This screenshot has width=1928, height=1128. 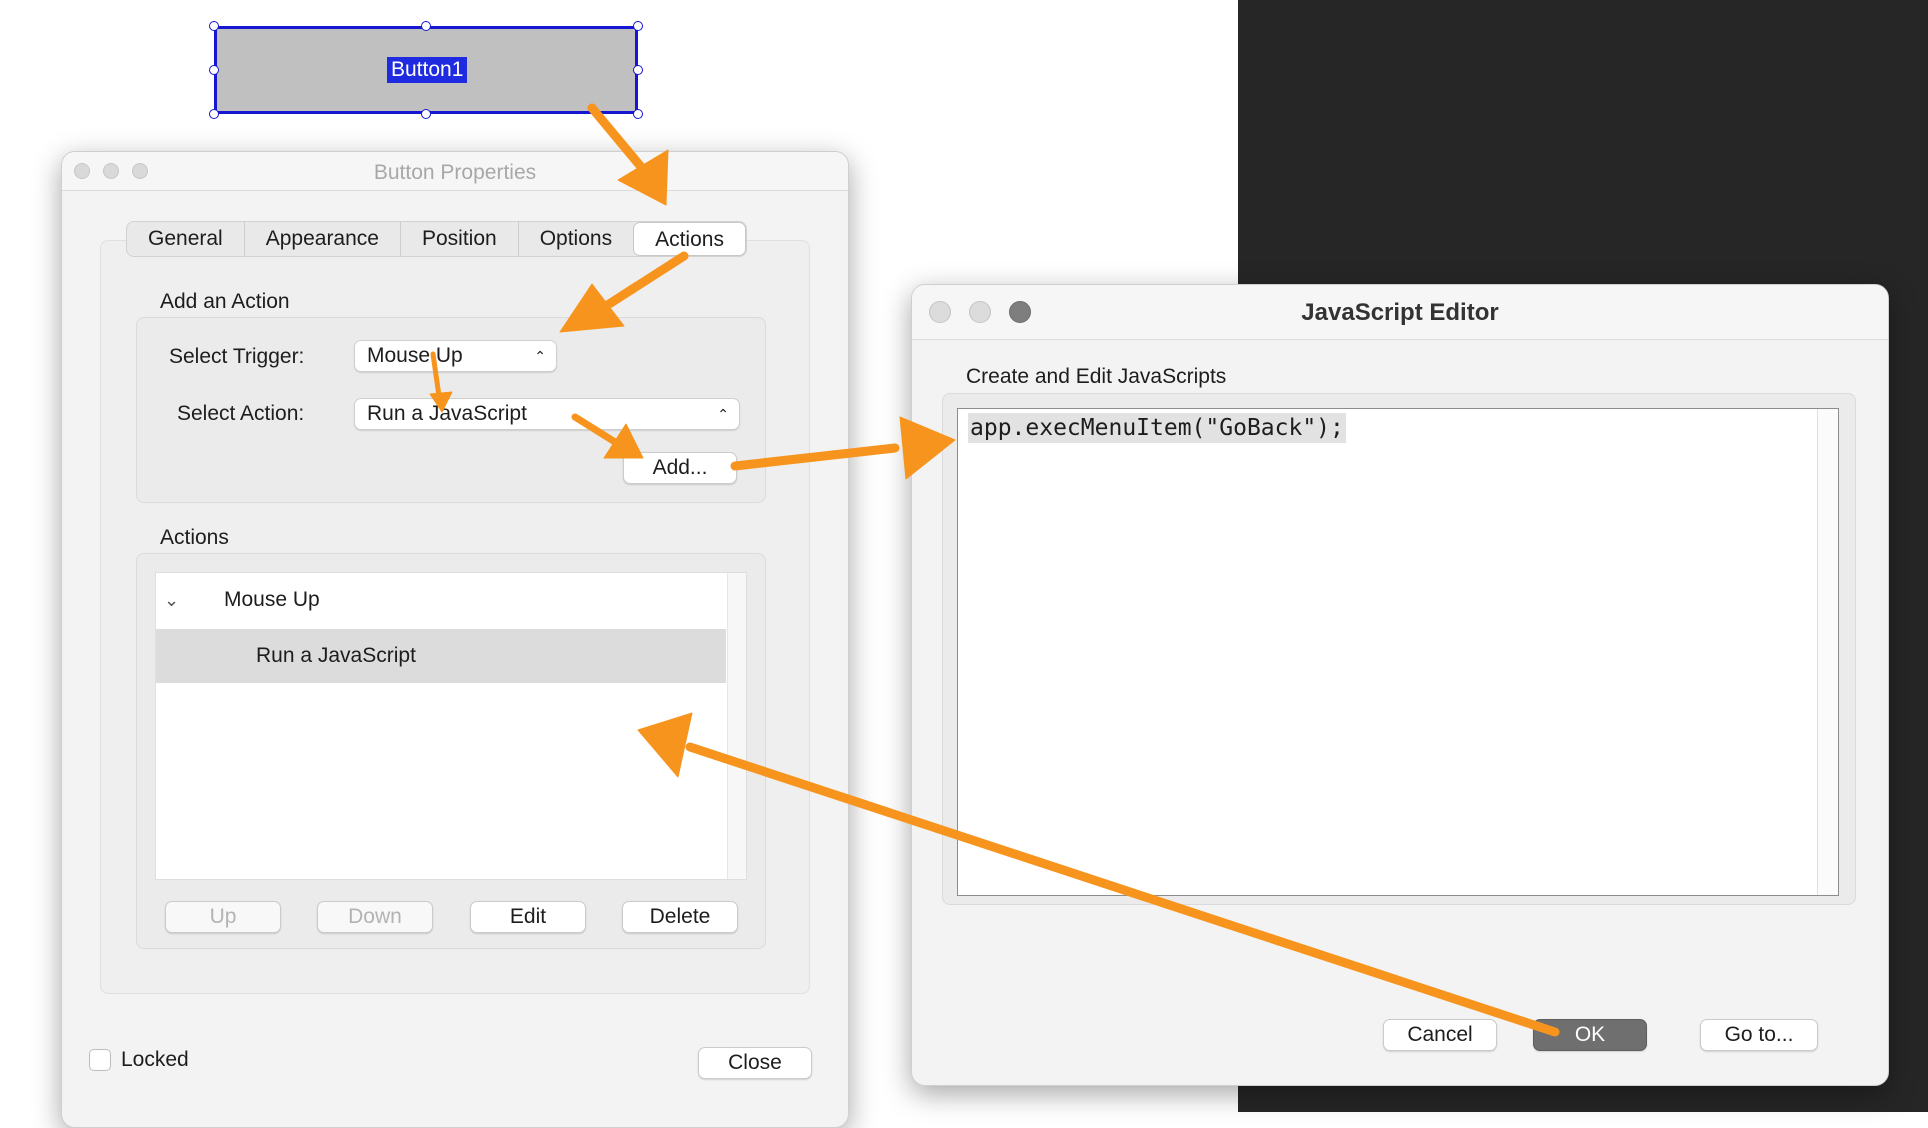 I want to click on actions-list: ⌄ Mouse Up Run a JavaScript, so click(x=451, y=726).